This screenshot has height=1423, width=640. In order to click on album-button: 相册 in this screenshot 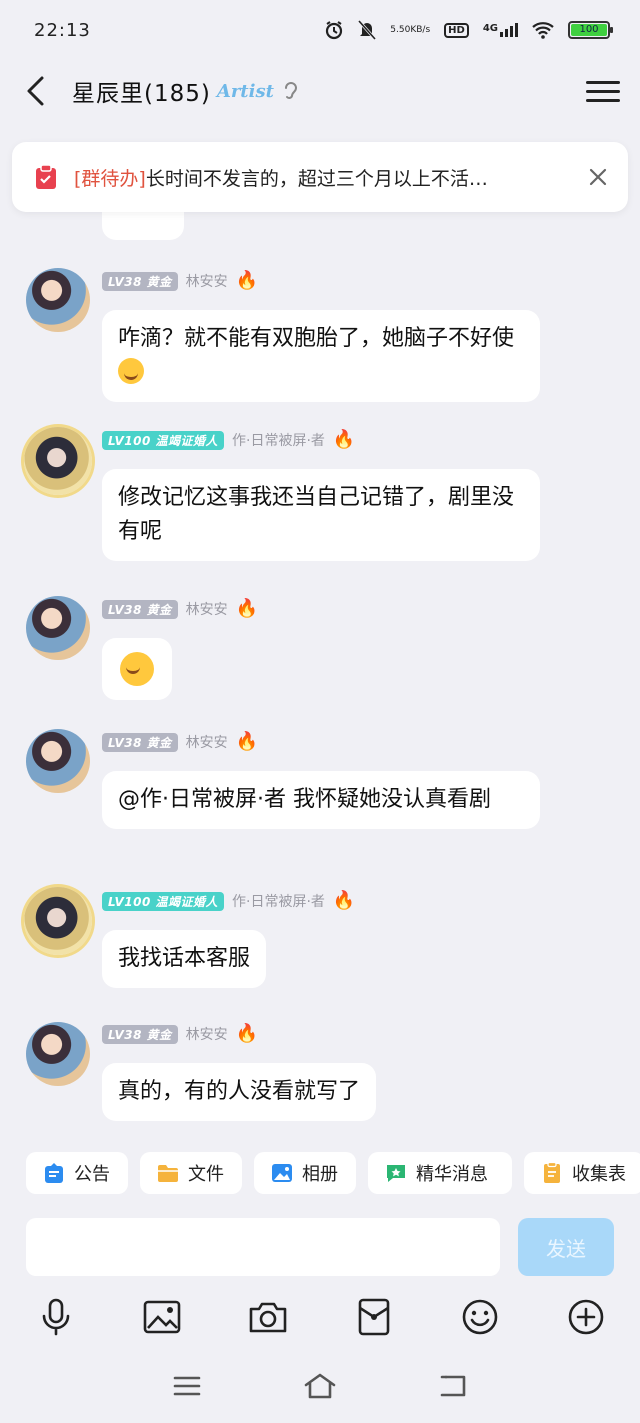, I will do `click(305, 1173)`.